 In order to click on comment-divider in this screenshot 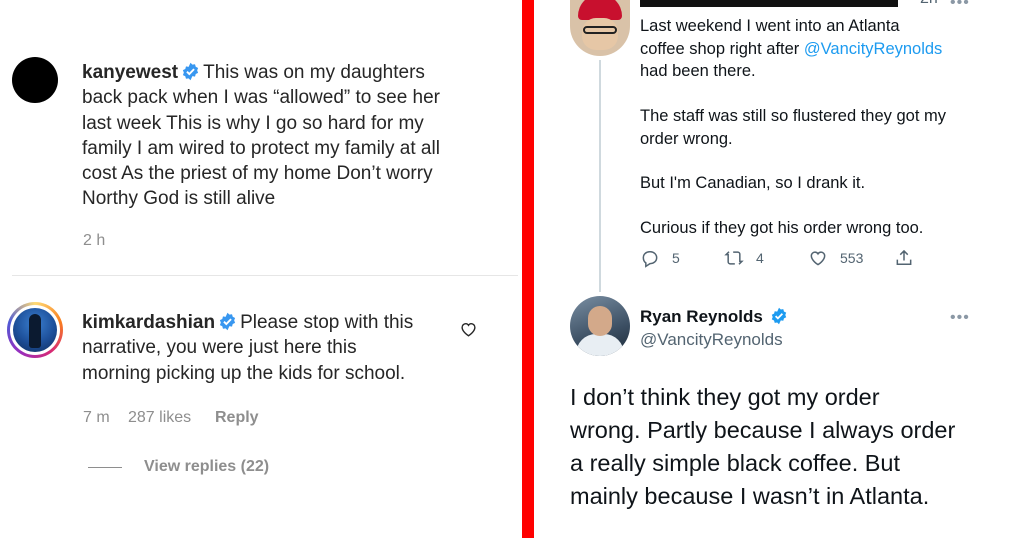, I will do `click(265, 275)`.